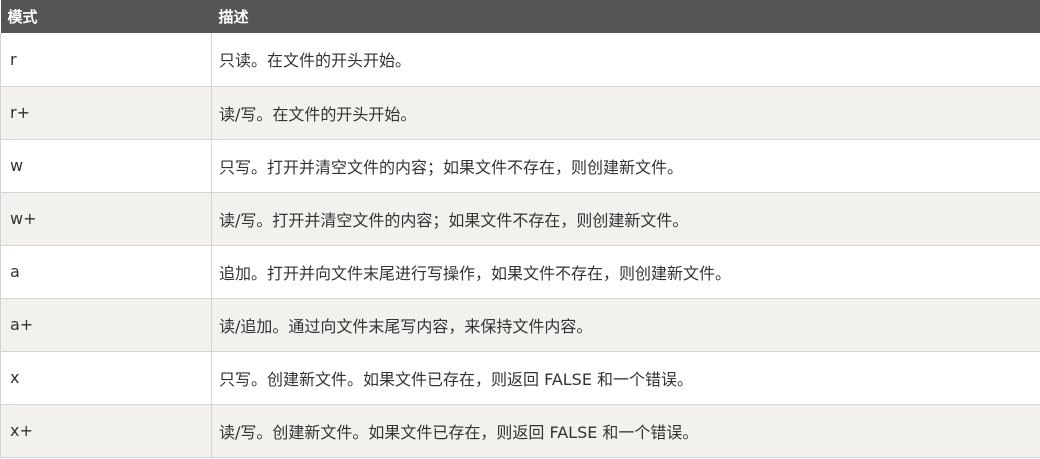  I want to click on description-cell: 读/写。在文件的开头开始。, so click(318, 114).